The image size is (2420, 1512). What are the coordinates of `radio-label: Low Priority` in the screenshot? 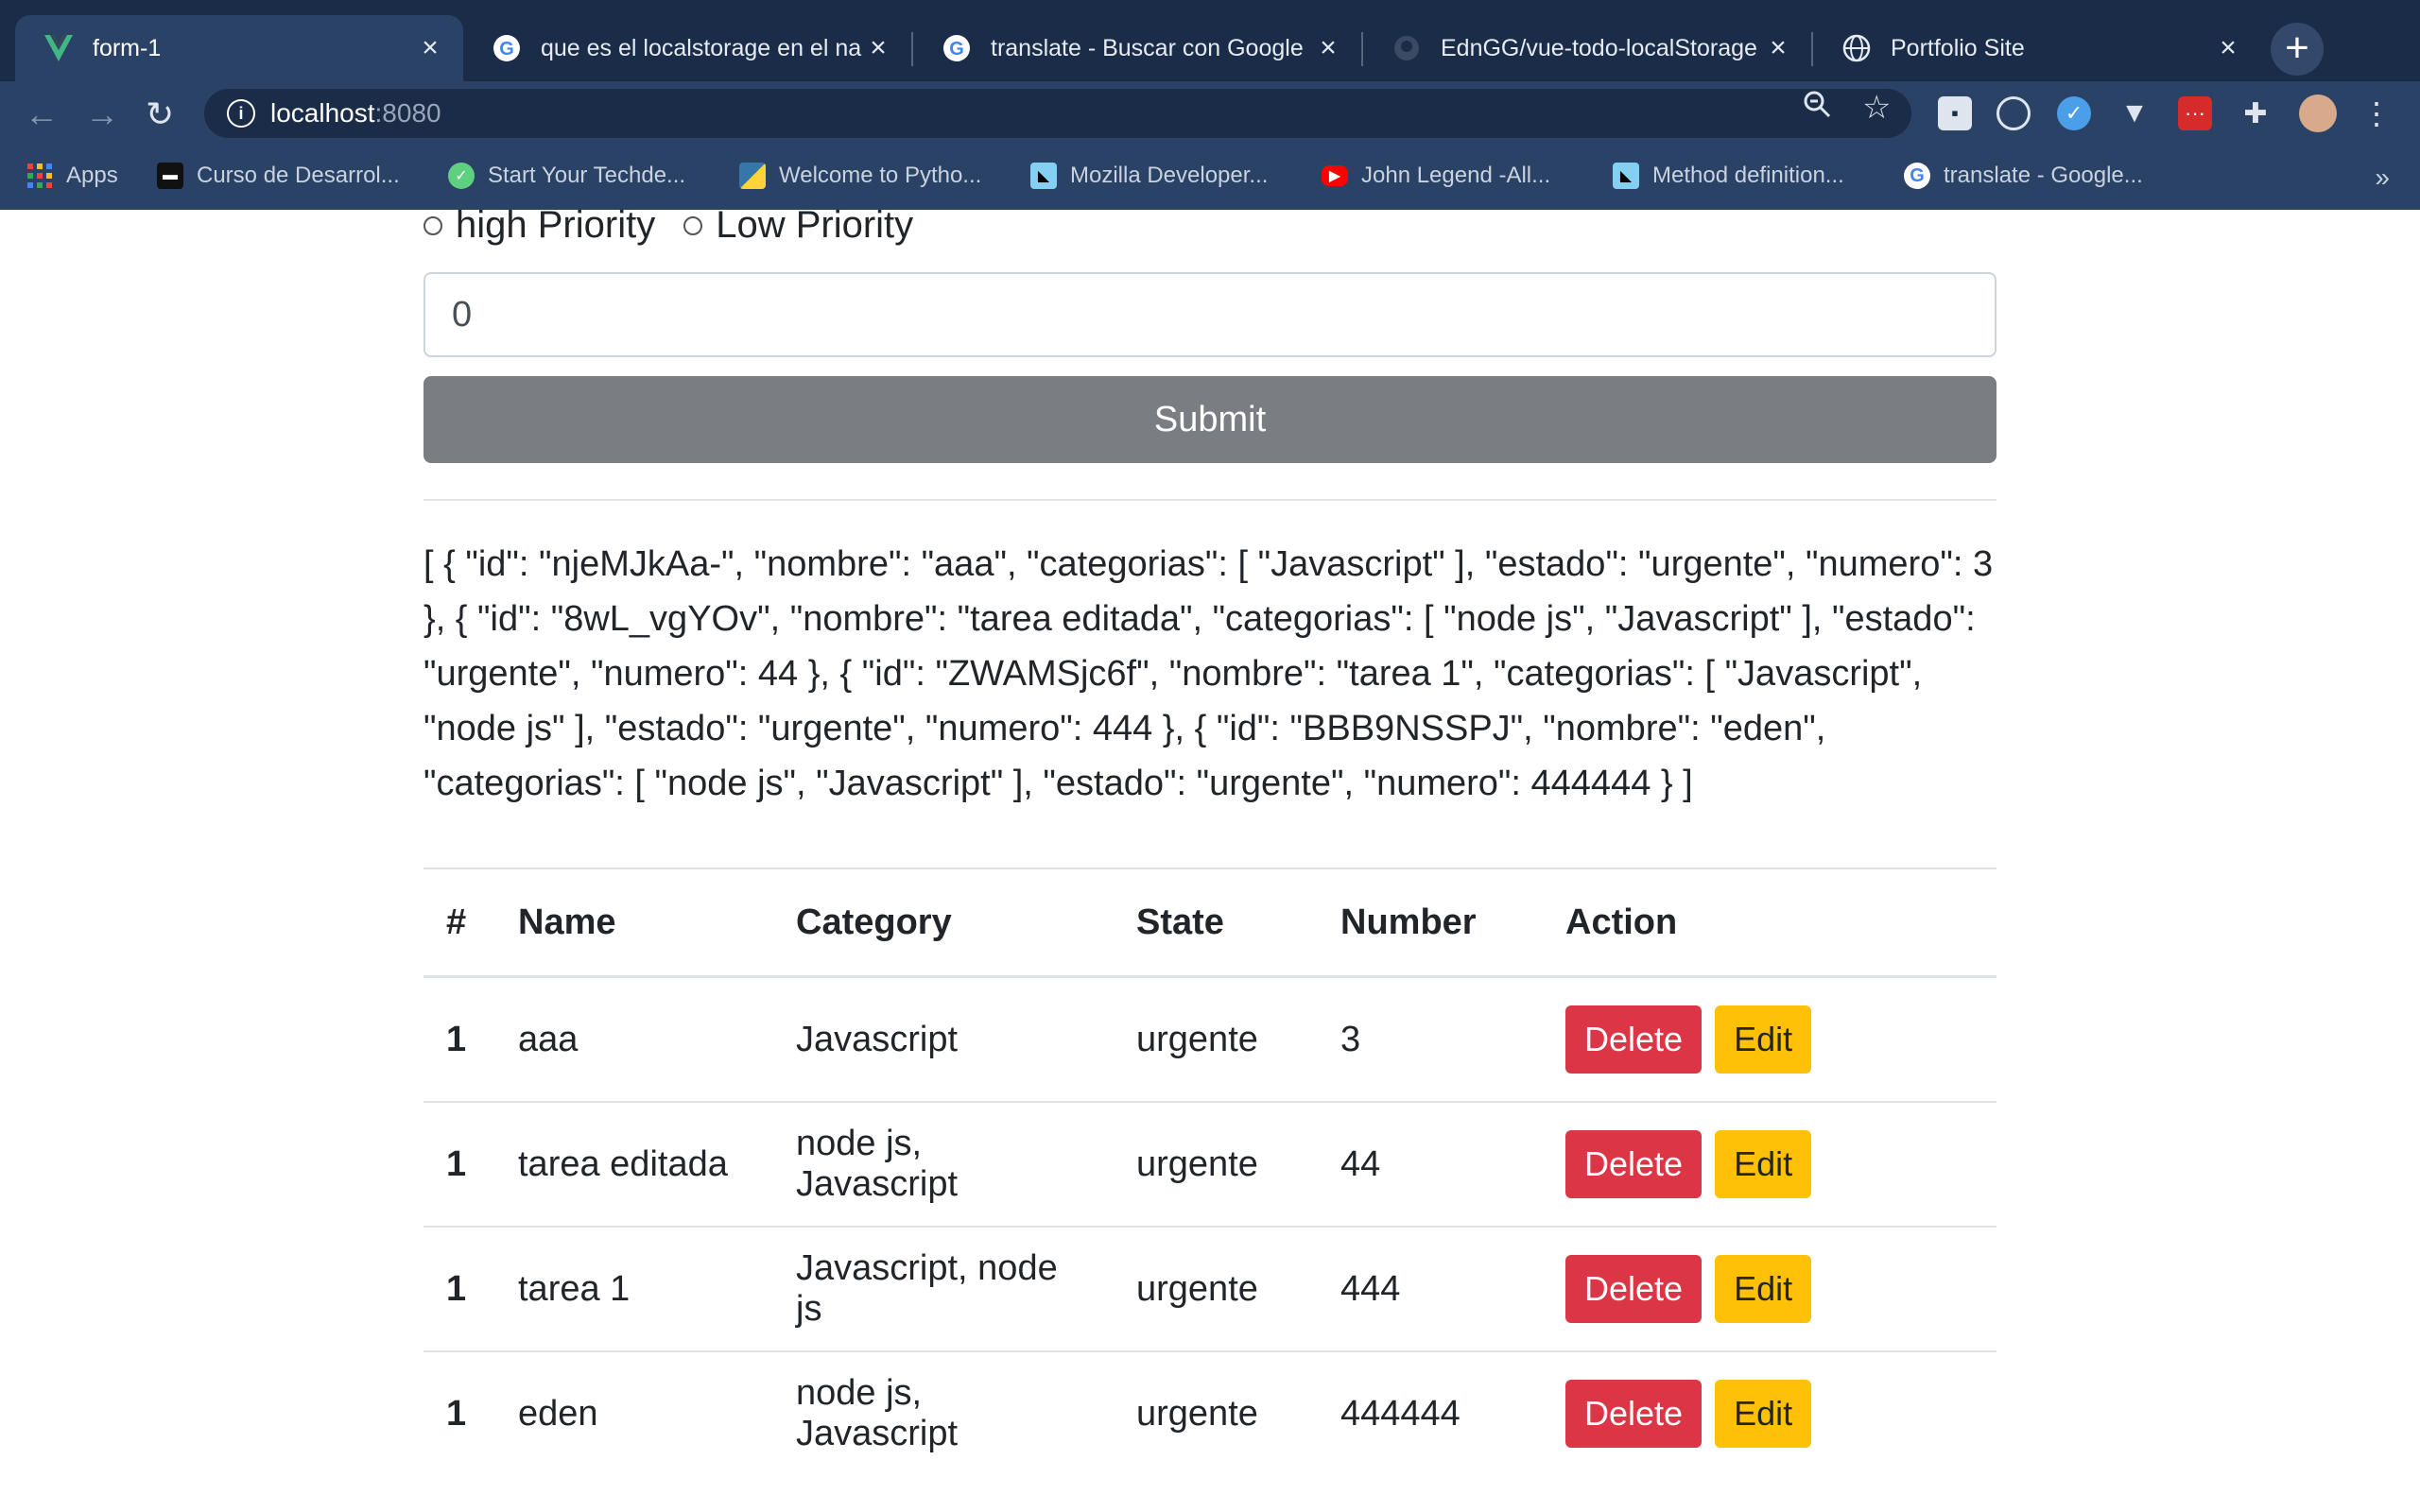 It's located at (815, 228).